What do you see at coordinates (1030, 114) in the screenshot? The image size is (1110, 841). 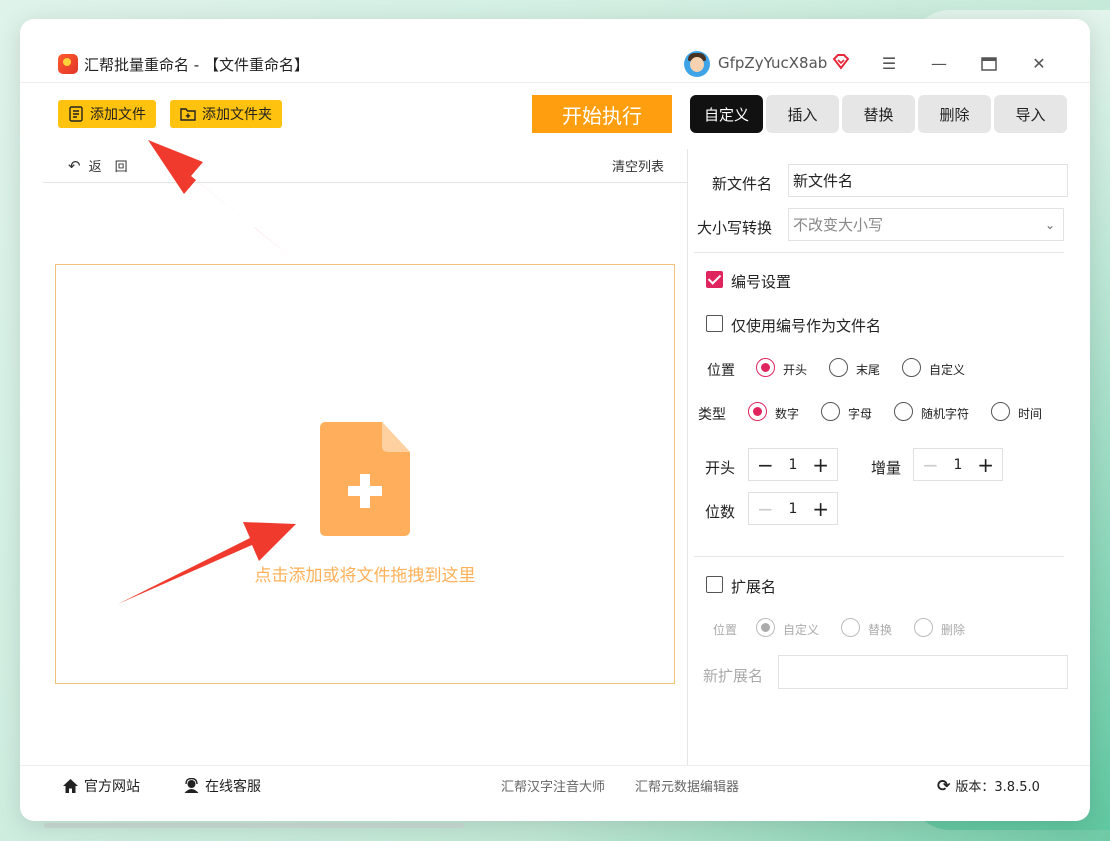 I see `tab-import: 导入` at bounding box center [1030, 114].